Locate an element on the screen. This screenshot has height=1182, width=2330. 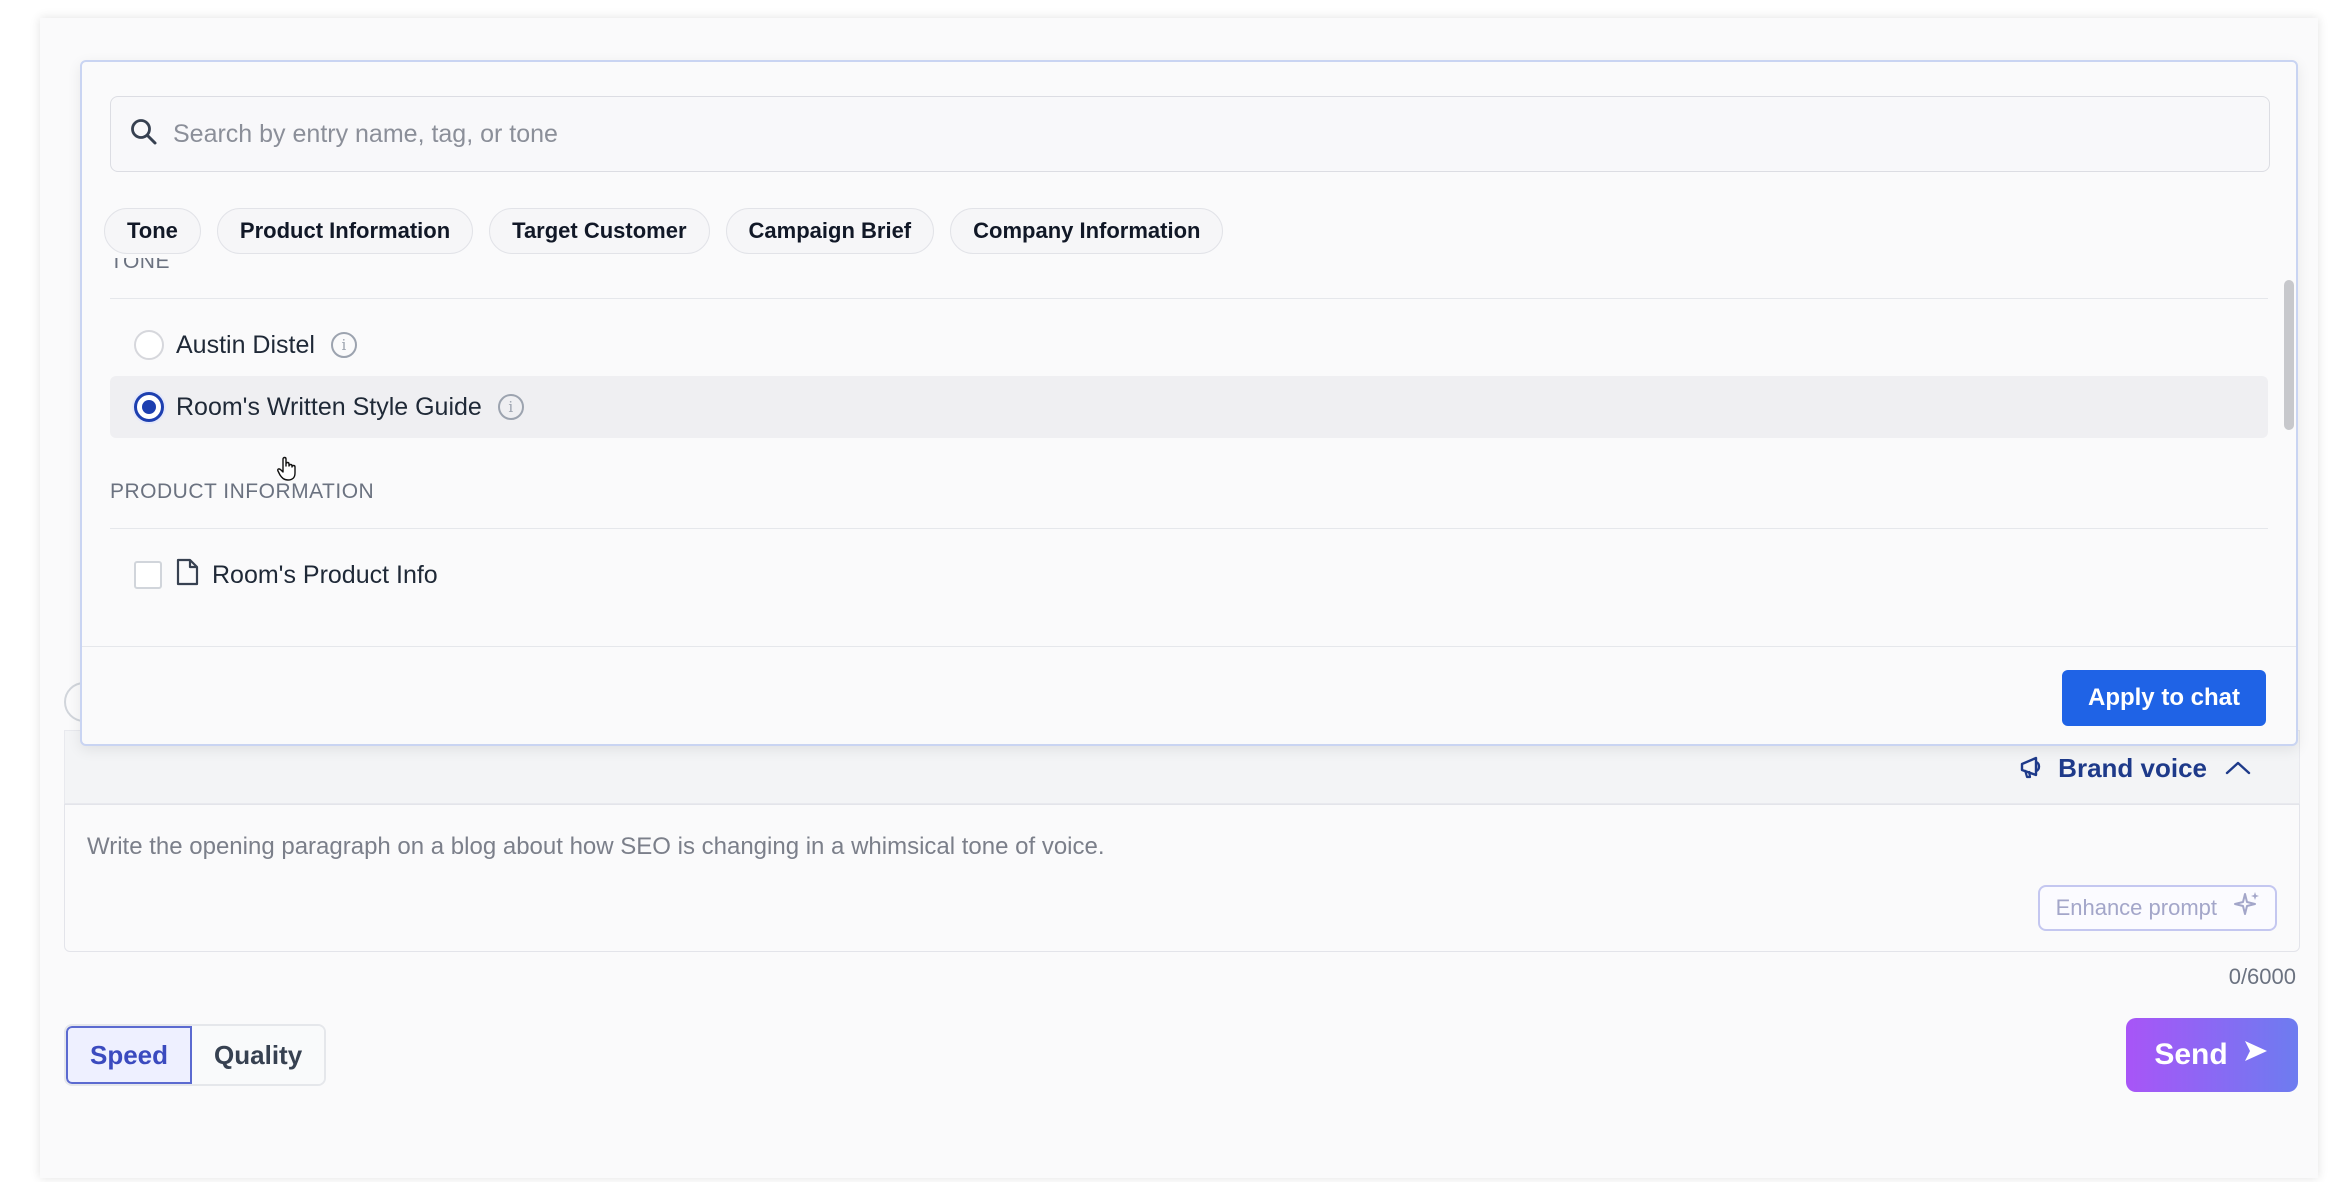
chevron-up-icon is located at coordinates (2238, 768).